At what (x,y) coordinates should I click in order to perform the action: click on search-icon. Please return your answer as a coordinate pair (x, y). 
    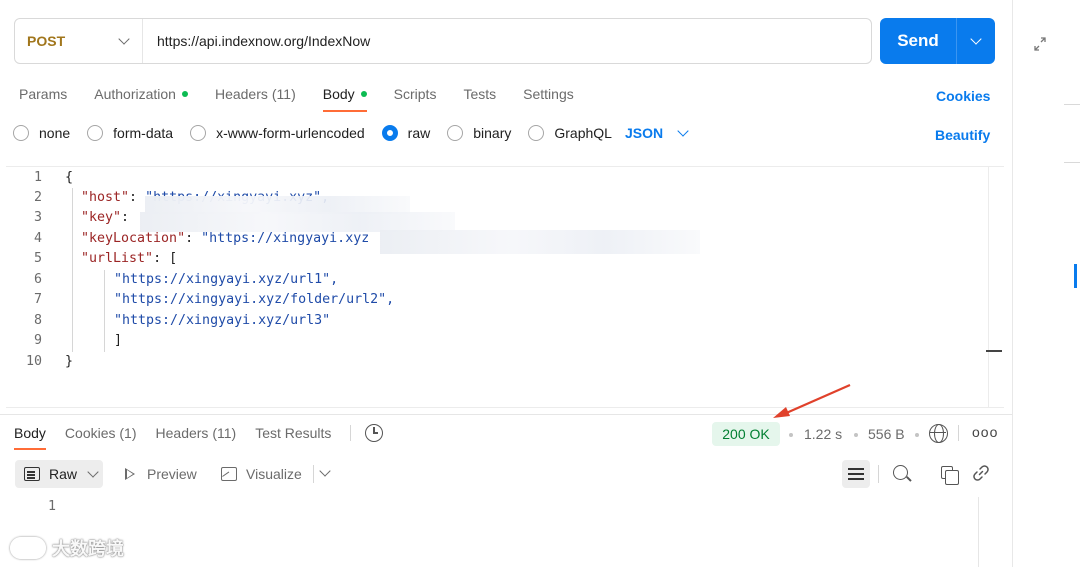
    Looking at the image, I should click on (900, 472).